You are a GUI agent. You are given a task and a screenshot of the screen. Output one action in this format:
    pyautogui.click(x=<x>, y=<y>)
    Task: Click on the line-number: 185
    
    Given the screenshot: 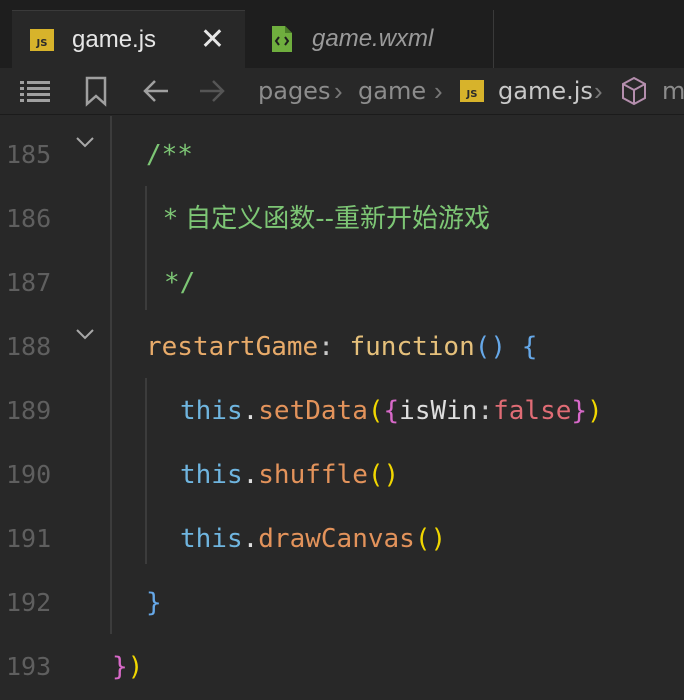 What is the action you would take?
    pyautogui.click(x=29, y=154)
    